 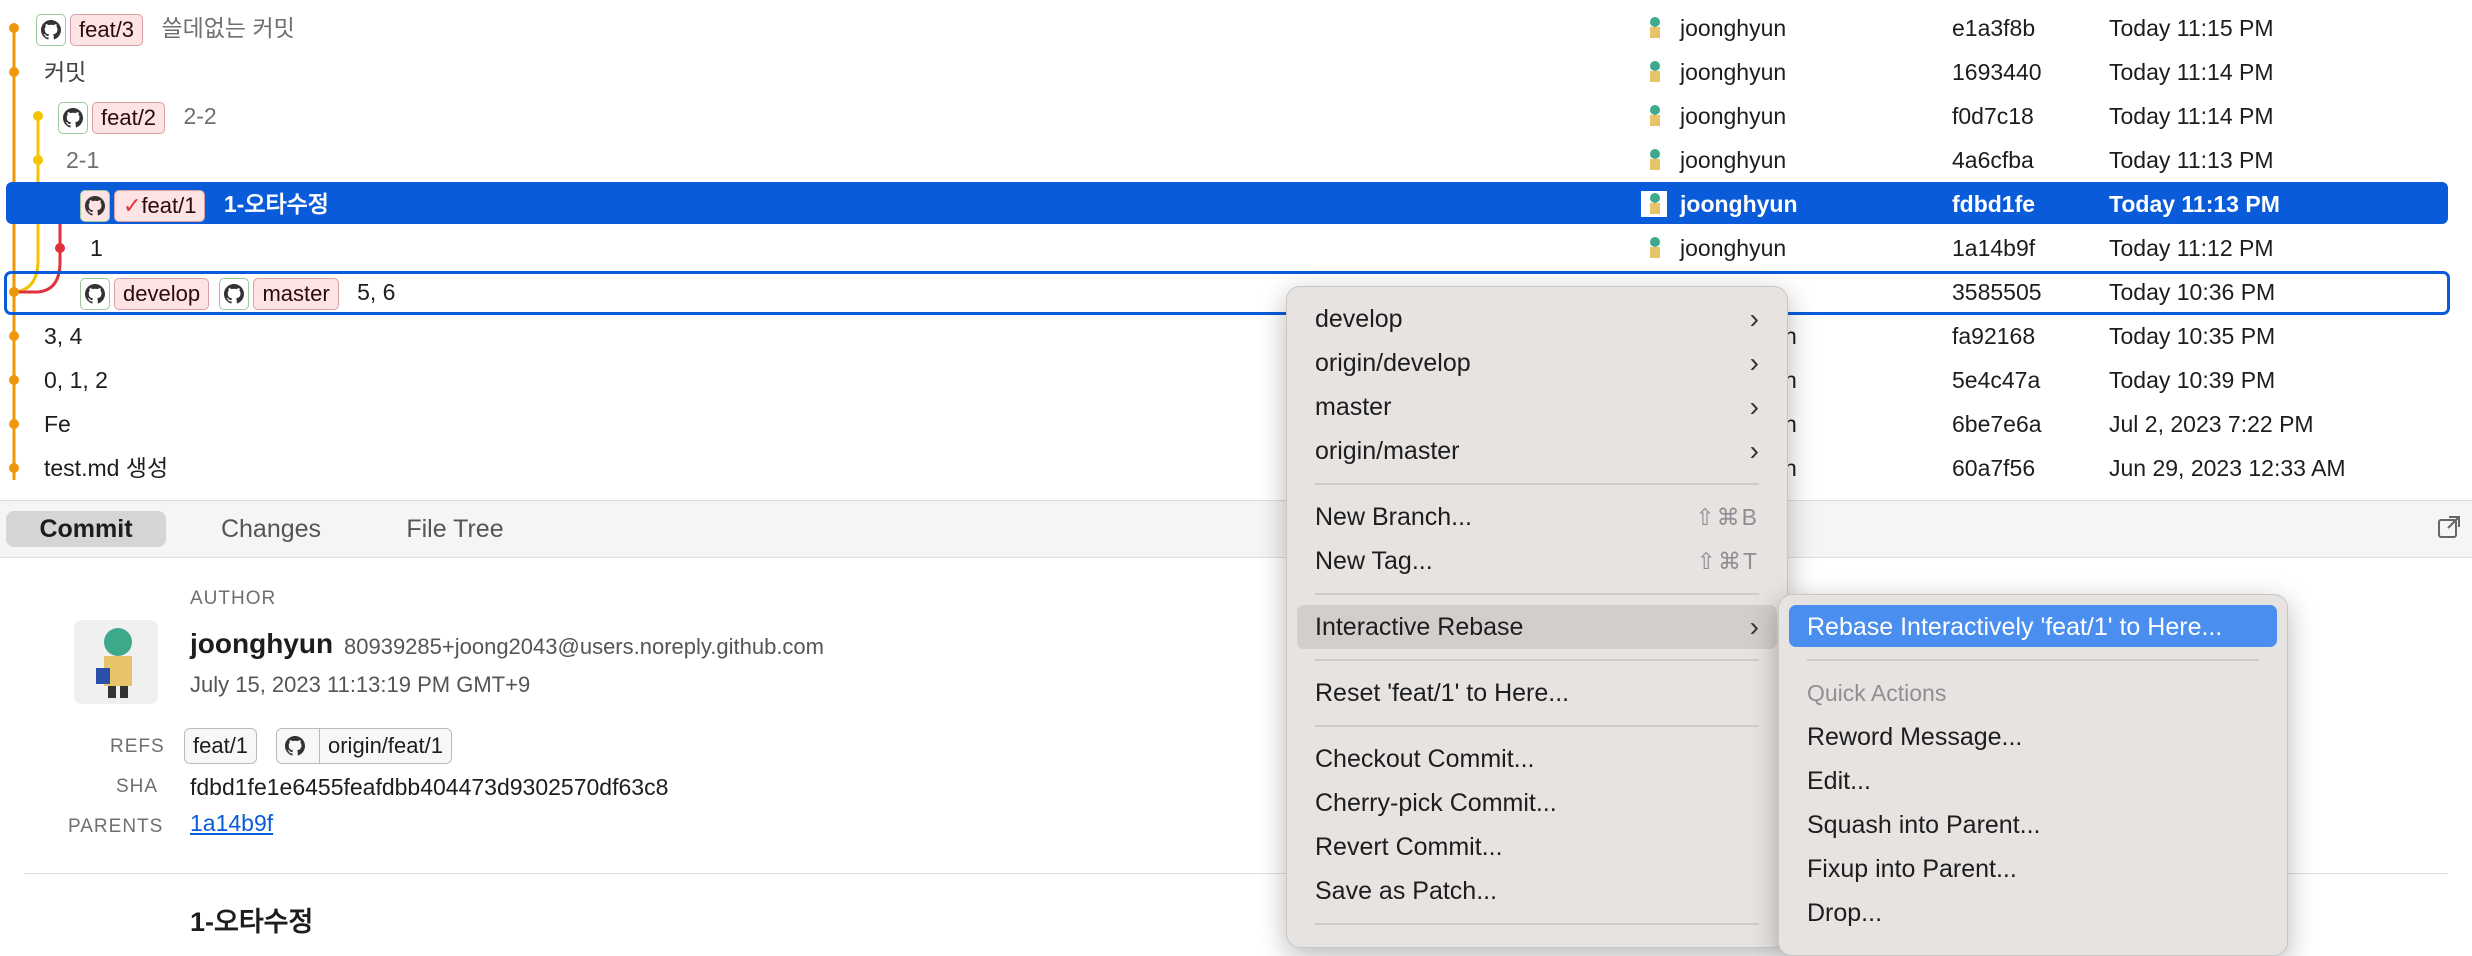 I want to click on commit-row: 2-1 joonghyun 4a6cfba Today 11:13 PM, so click(x=1236, y=160).